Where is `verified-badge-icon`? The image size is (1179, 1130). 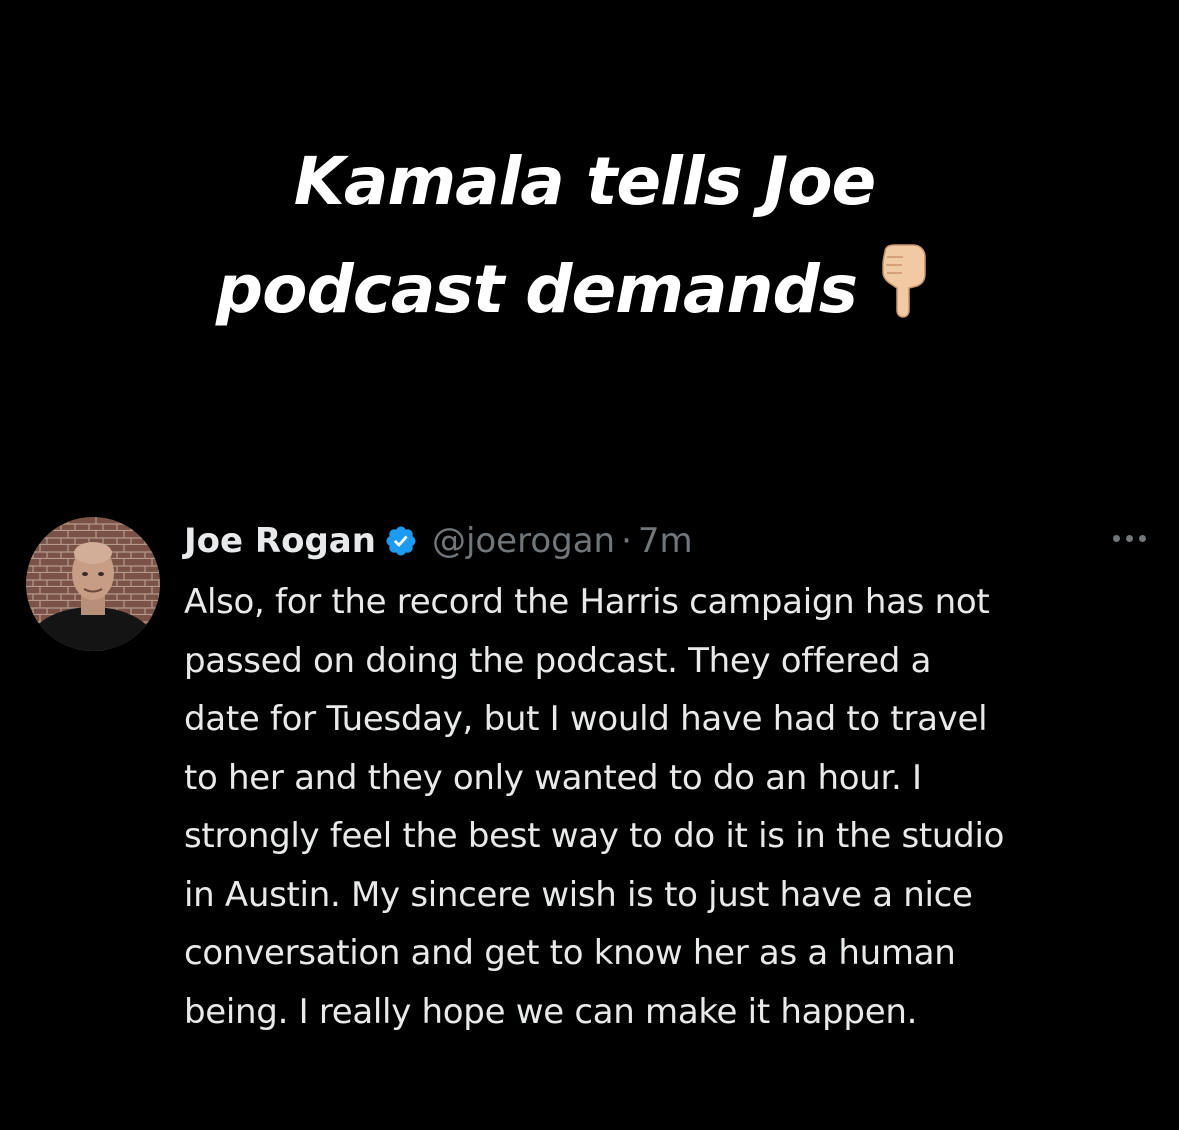 verified-badge-icon is located at coordinates (401, 541).